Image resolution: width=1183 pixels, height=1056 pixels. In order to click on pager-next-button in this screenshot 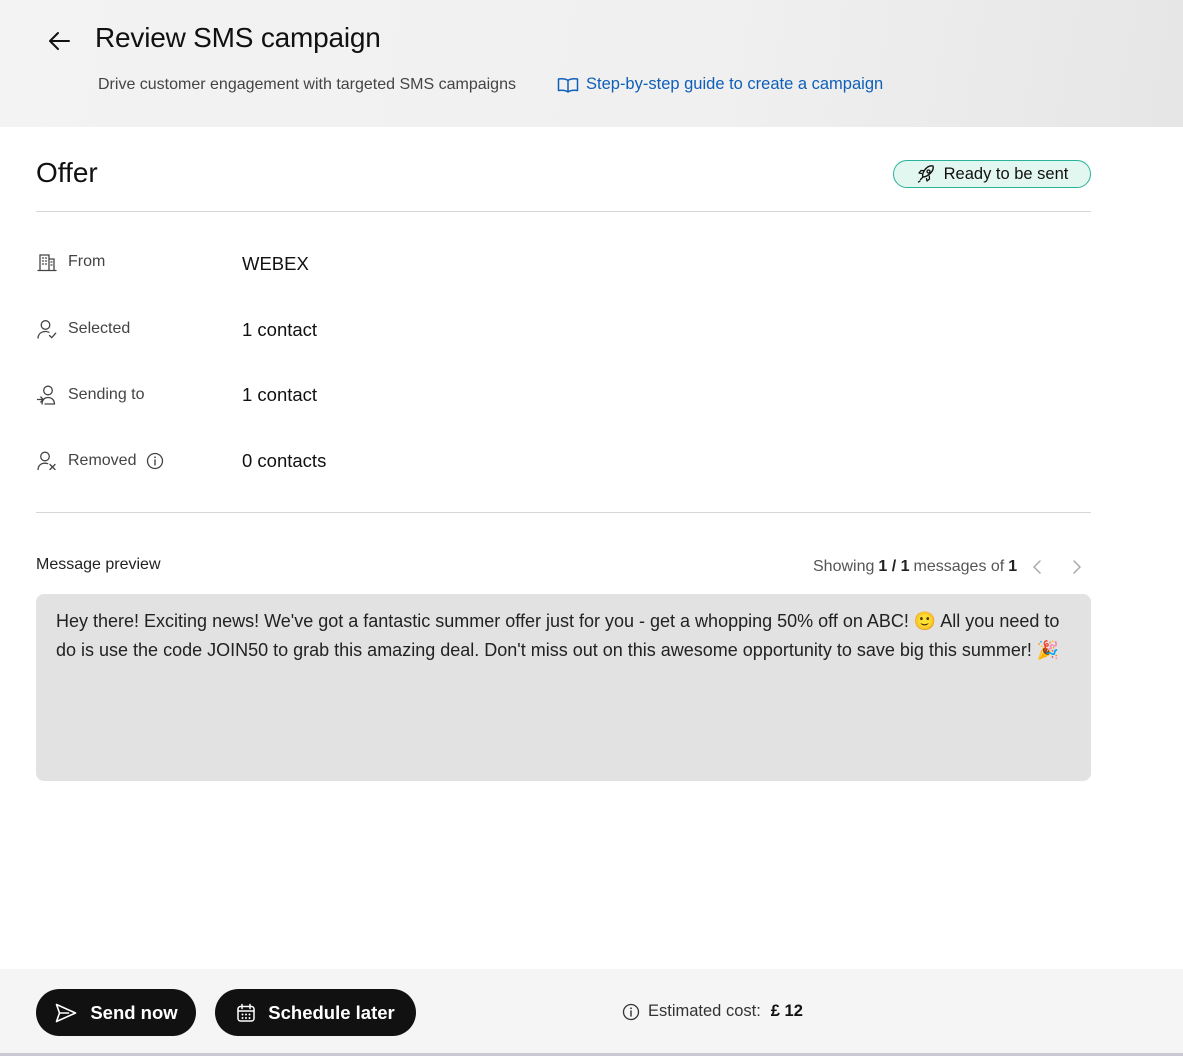, I will do `click(1076, 567)`.